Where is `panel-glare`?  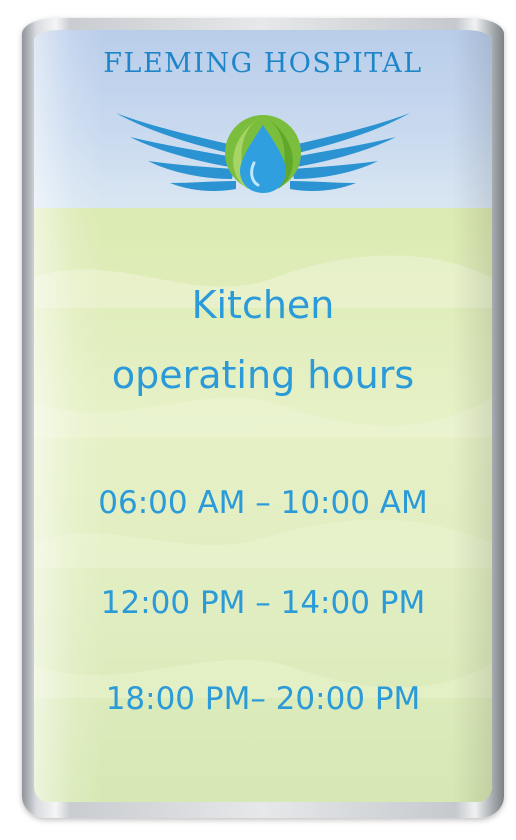
panel-glare is located at coordinates (69, 416).